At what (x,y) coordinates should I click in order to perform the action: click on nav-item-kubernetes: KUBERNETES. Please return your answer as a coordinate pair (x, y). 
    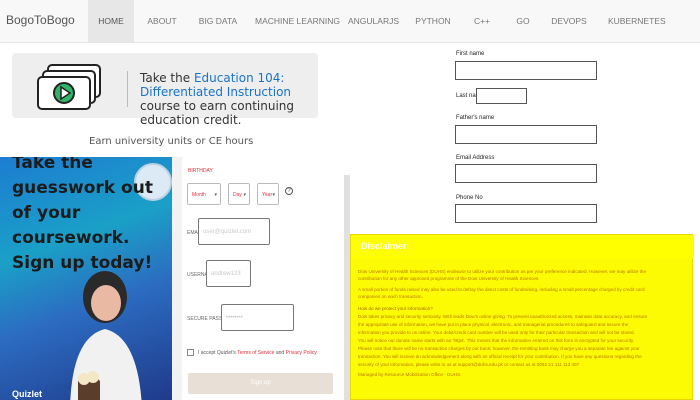
    Looking at the image, I should click on (637, 21).